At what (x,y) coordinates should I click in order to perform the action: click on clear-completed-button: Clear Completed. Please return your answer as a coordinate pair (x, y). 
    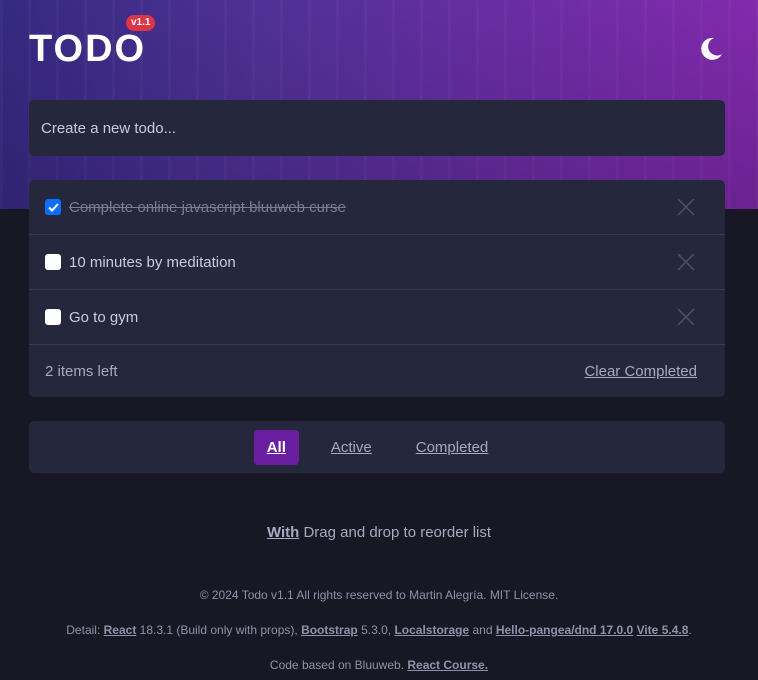
    Looking at the image, I should click on (640, 371).